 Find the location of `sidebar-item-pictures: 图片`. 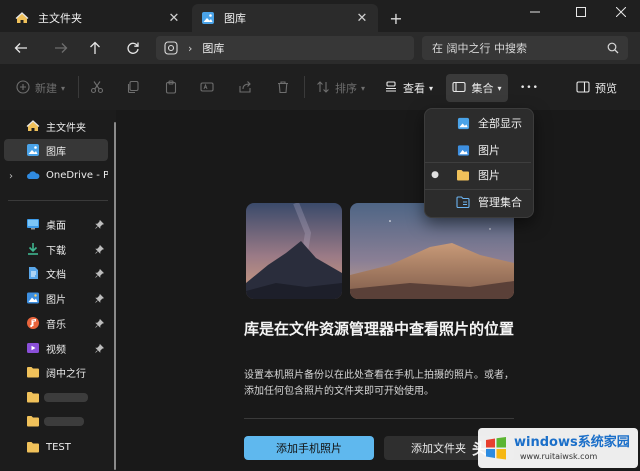

sidebar-item-pictures: 图片 is located at coordinates (56, 298).